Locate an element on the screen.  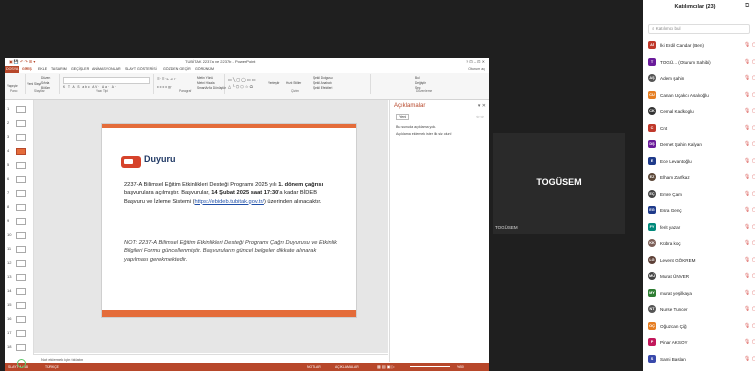
slide-thumbnail: 17 is located at coordinates (19, 333).